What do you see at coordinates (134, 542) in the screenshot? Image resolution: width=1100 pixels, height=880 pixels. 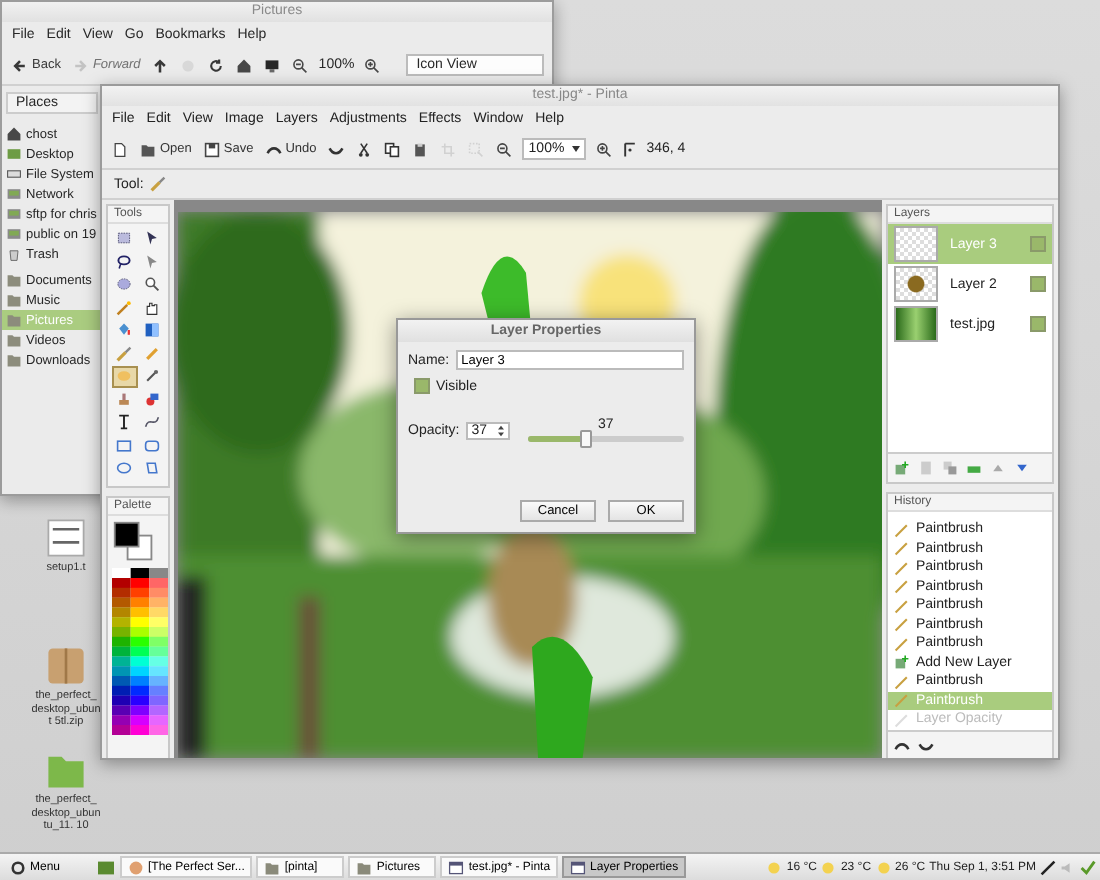 I see `primary-secondary-color-swatches` at bounding box center [134, 542].